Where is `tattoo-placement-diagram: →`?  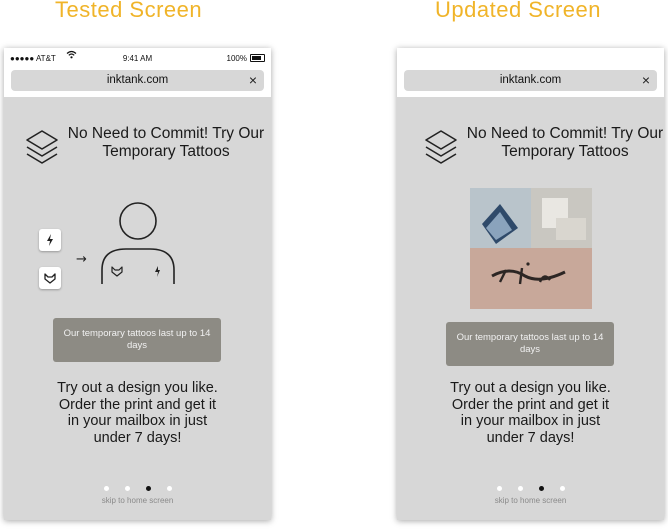 tattoo-placement-diagram: → is located at coordinates (114, 248).